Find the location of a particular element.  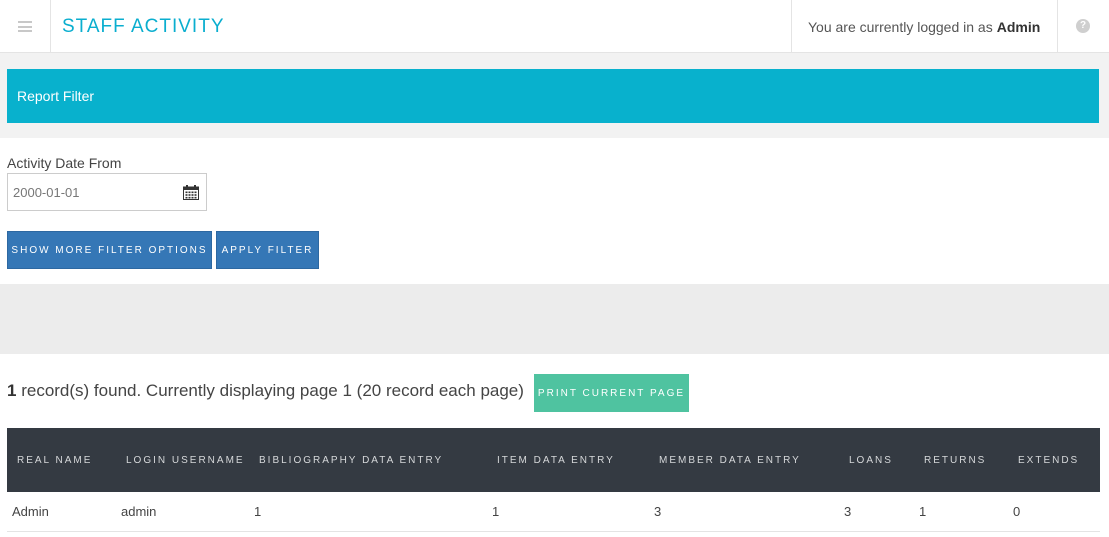

cell-bibliography-data-entry: 1 is located at coordinates (258, 511).